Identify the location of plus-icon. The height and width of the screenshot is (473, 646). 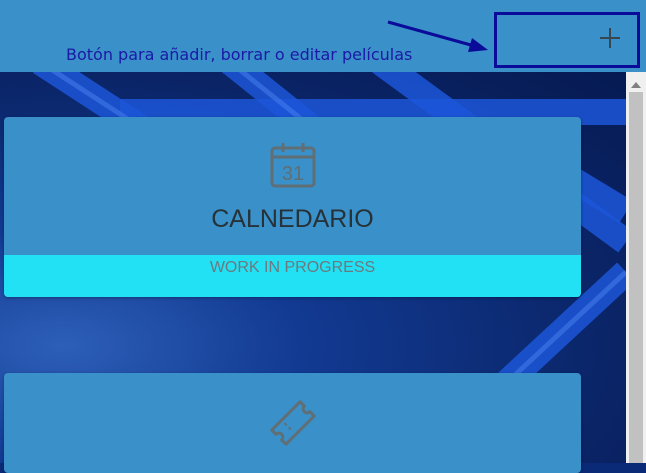
(610, 38).